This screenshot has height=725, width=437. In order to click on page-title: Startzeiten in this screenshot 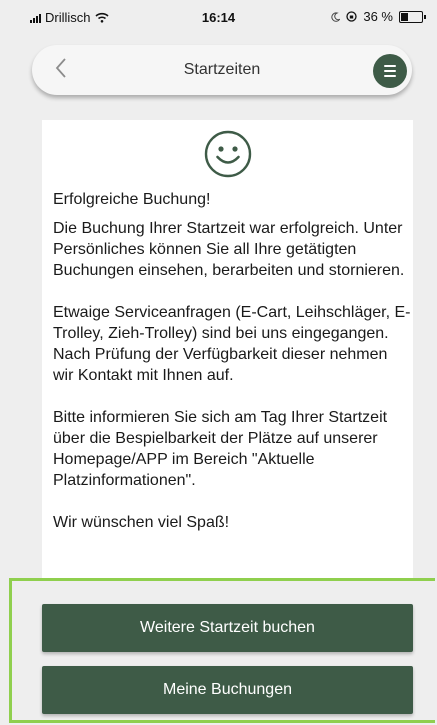, I will do `click(222, 69)`.